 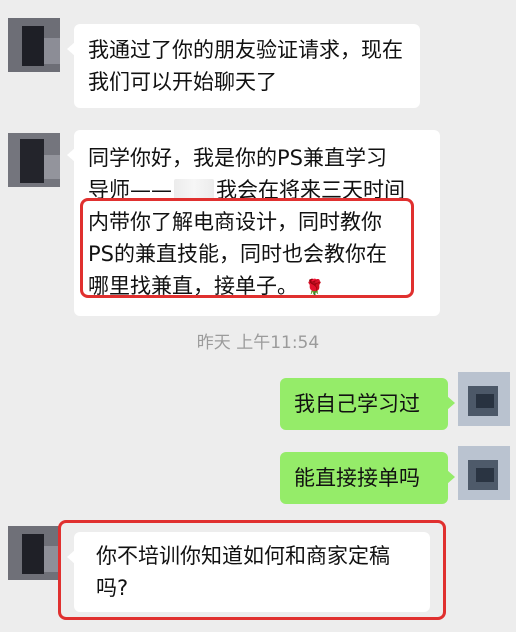 I want to click on message-bubble-sent: 能直接接单吗, so click(x=367, y=478).